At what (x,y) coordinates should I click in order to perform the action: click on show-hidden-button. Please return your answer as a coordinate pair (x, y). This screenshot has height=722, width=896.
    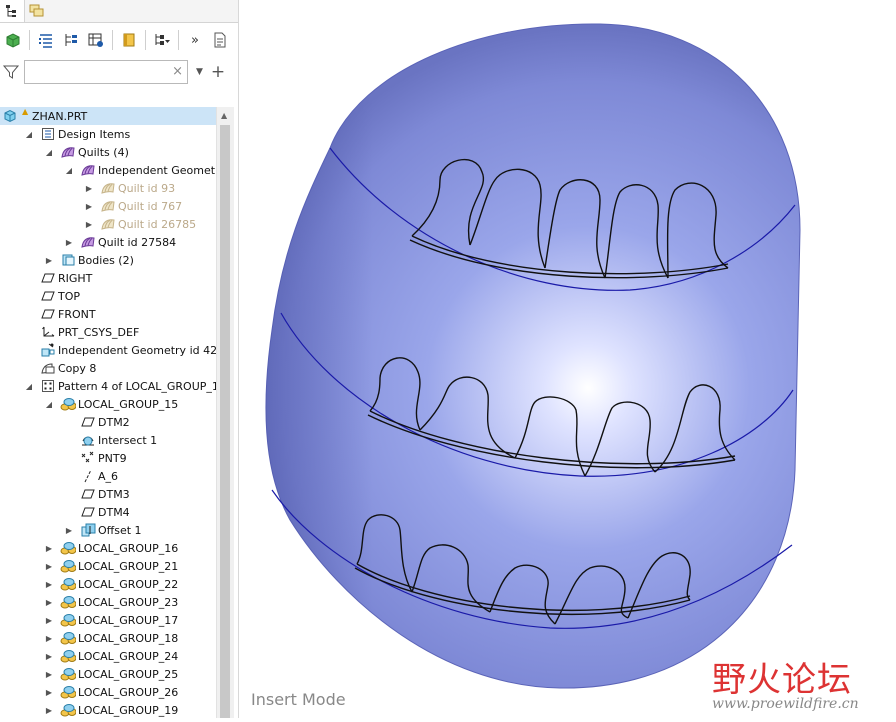
    Looking at the image, I should click on (96, 40).